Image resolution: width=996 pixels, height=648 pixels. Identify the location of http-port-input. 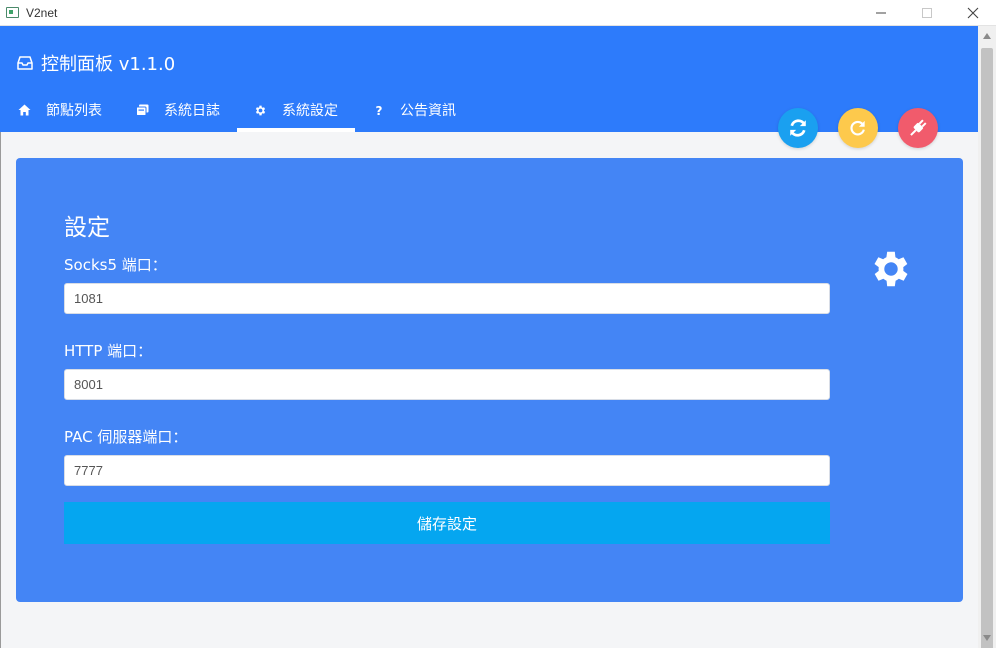
(447, 384).